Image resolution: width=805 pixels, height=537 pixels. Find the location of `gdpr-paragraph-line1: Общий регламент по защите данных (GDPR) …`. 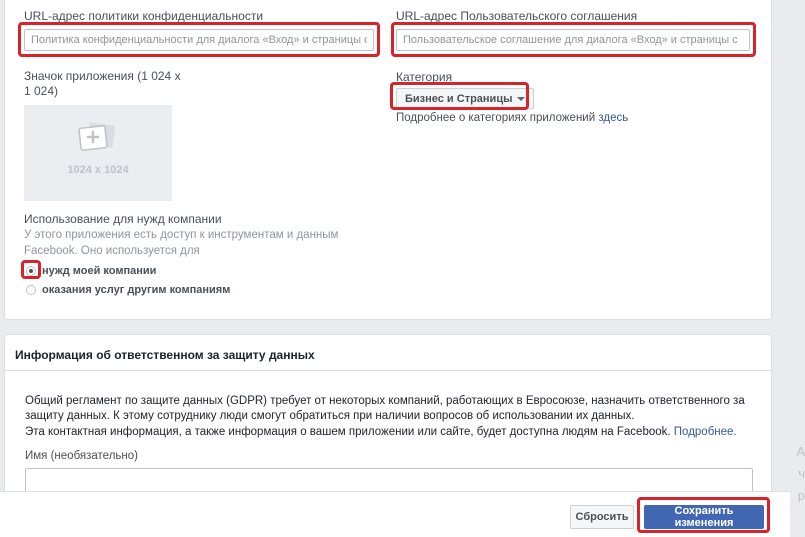

gdpr-paragraph-line1: Общий регламент по защите данных (GDPR) … is located at coordinates (385, 401).